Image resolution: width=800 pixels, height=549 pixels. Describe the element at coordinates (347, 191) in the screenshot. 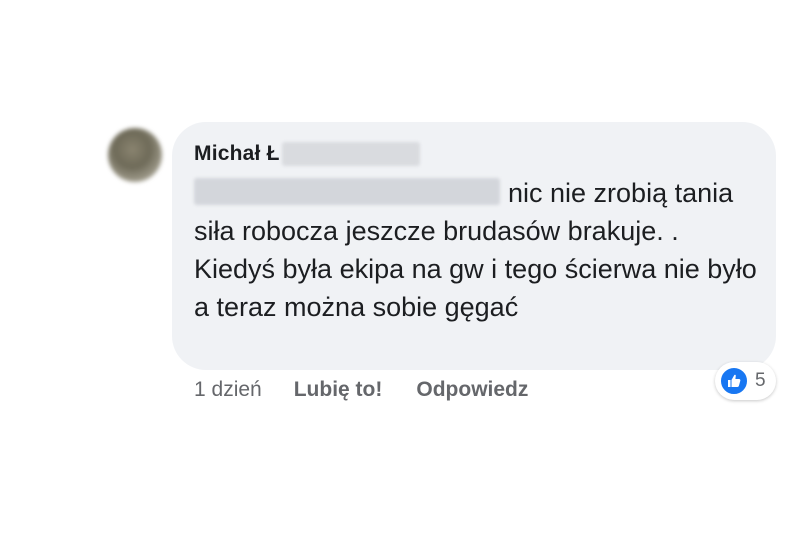

I see `mention-redacted` at that location.